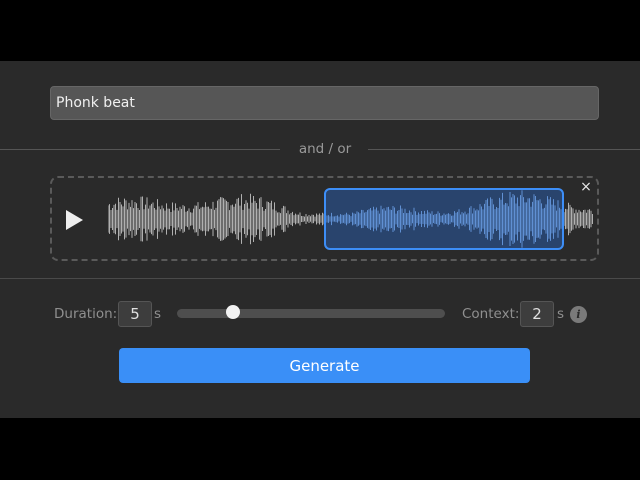 The width and height of the screenshot is (640, 480). I want to click on context-unit: s, so click(561, 314).